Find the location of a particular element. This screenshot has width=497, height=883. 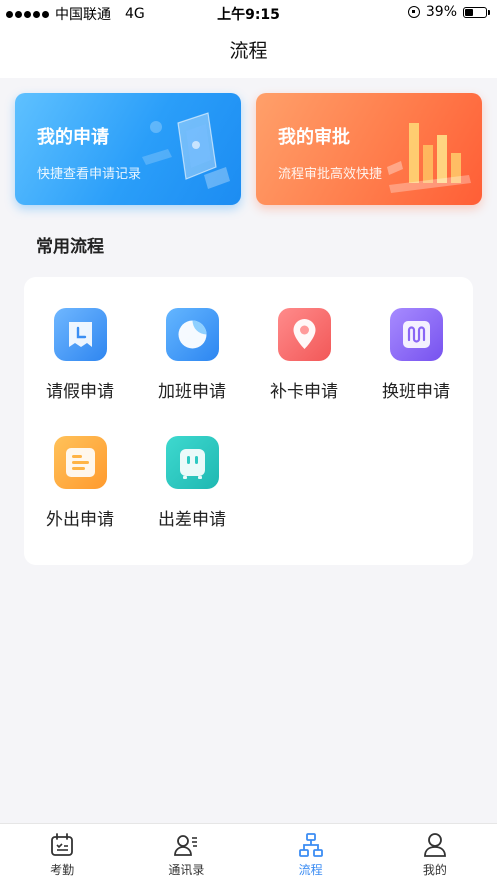

leave-icon is located at coordinates (80, 334).